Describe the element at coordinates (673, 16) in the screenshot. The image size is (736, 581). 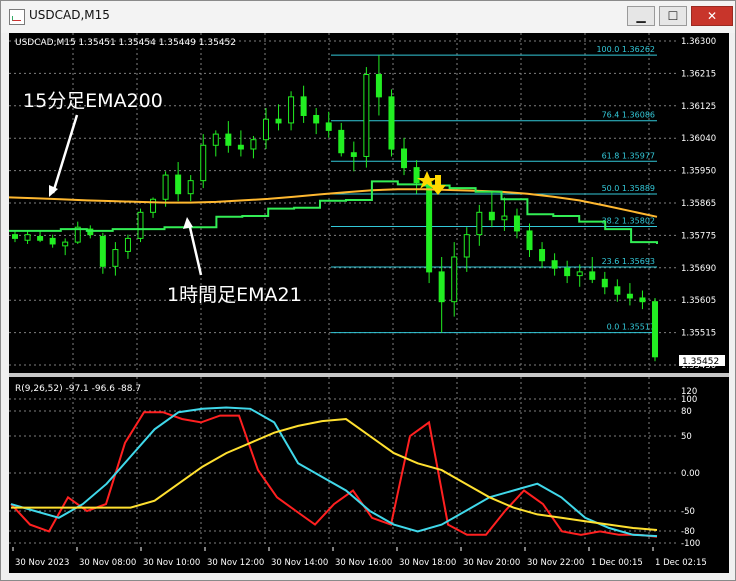
I see `maximize-button: ☐` at that location.